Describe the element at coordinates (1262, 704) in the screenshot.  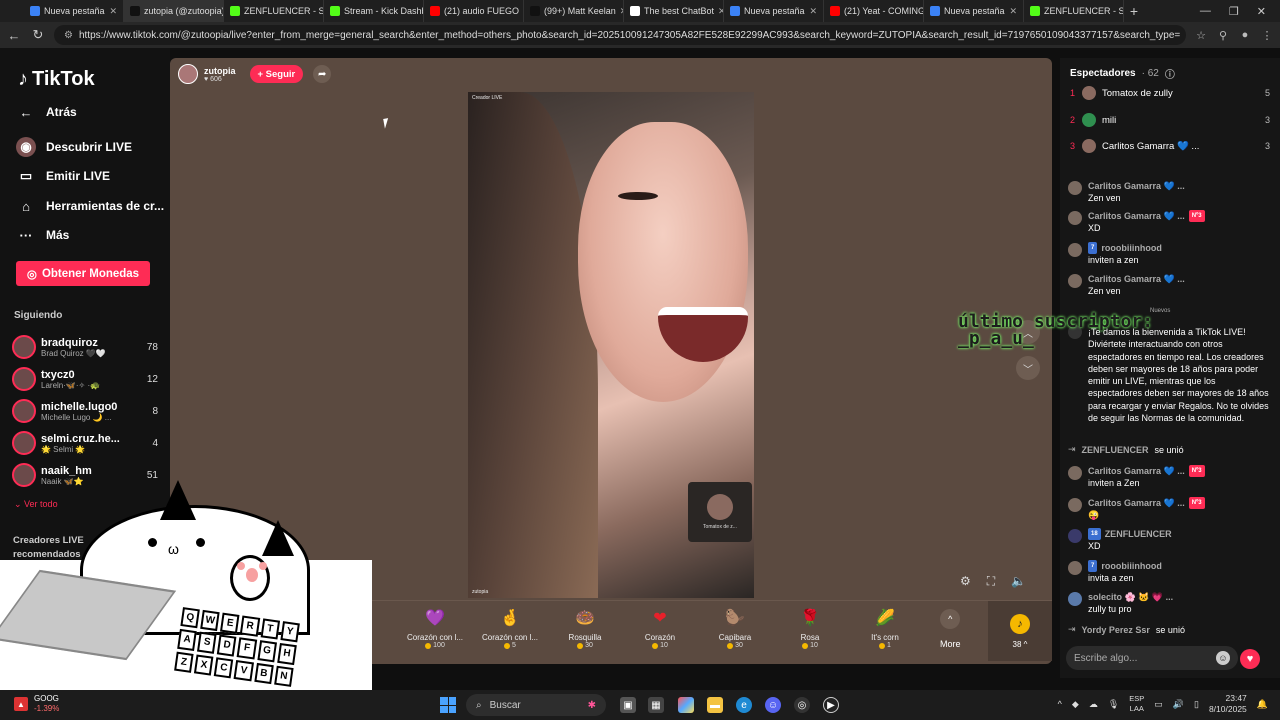
I see `notification-bell-icon: 🔔` at that location.